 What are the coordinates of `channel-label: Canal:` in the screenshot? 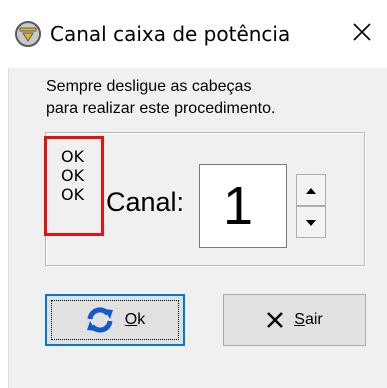 It's located at (145, 202).